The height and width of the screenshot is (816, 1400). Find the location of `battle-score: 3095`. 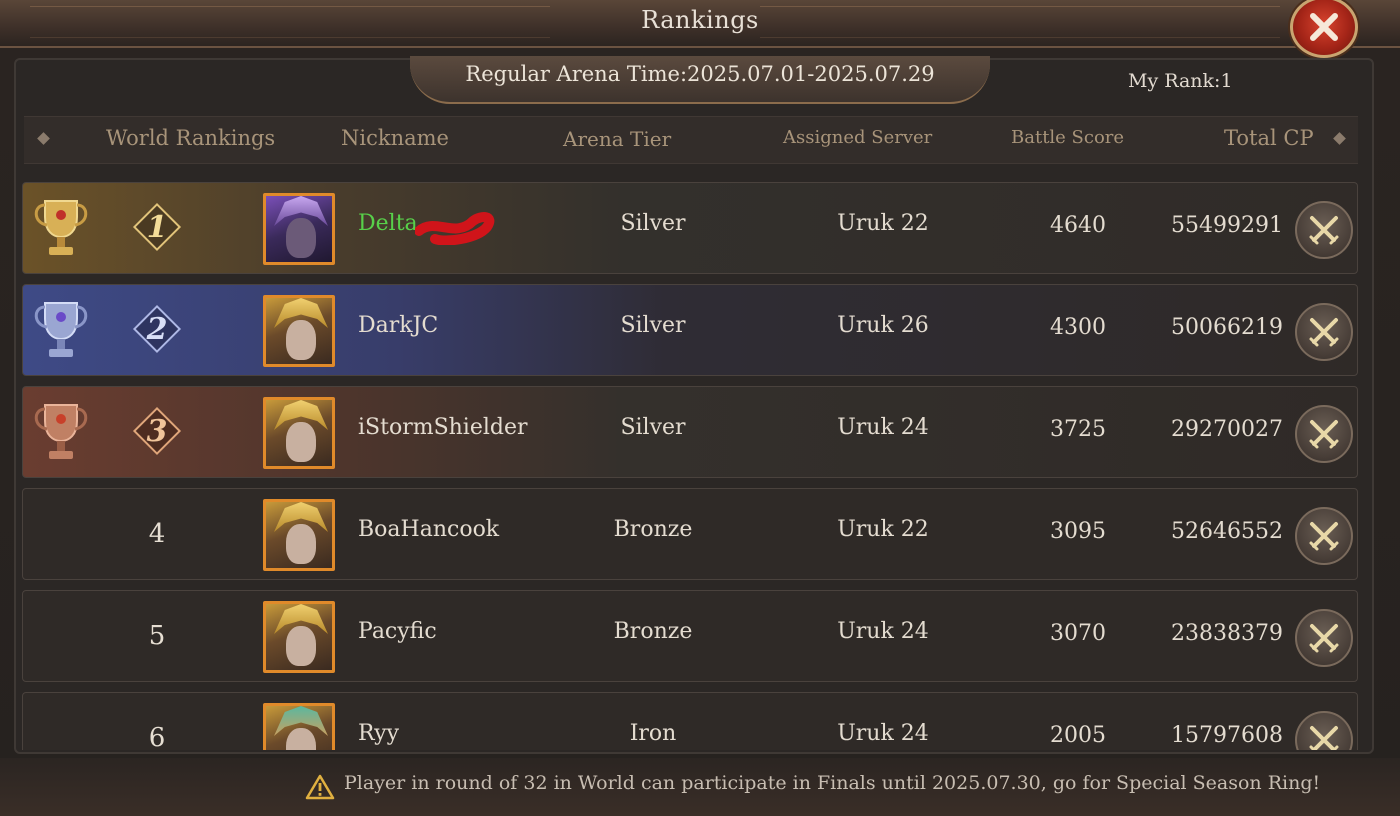

battle-score: 3095 is located at coordinates (1078, 531).